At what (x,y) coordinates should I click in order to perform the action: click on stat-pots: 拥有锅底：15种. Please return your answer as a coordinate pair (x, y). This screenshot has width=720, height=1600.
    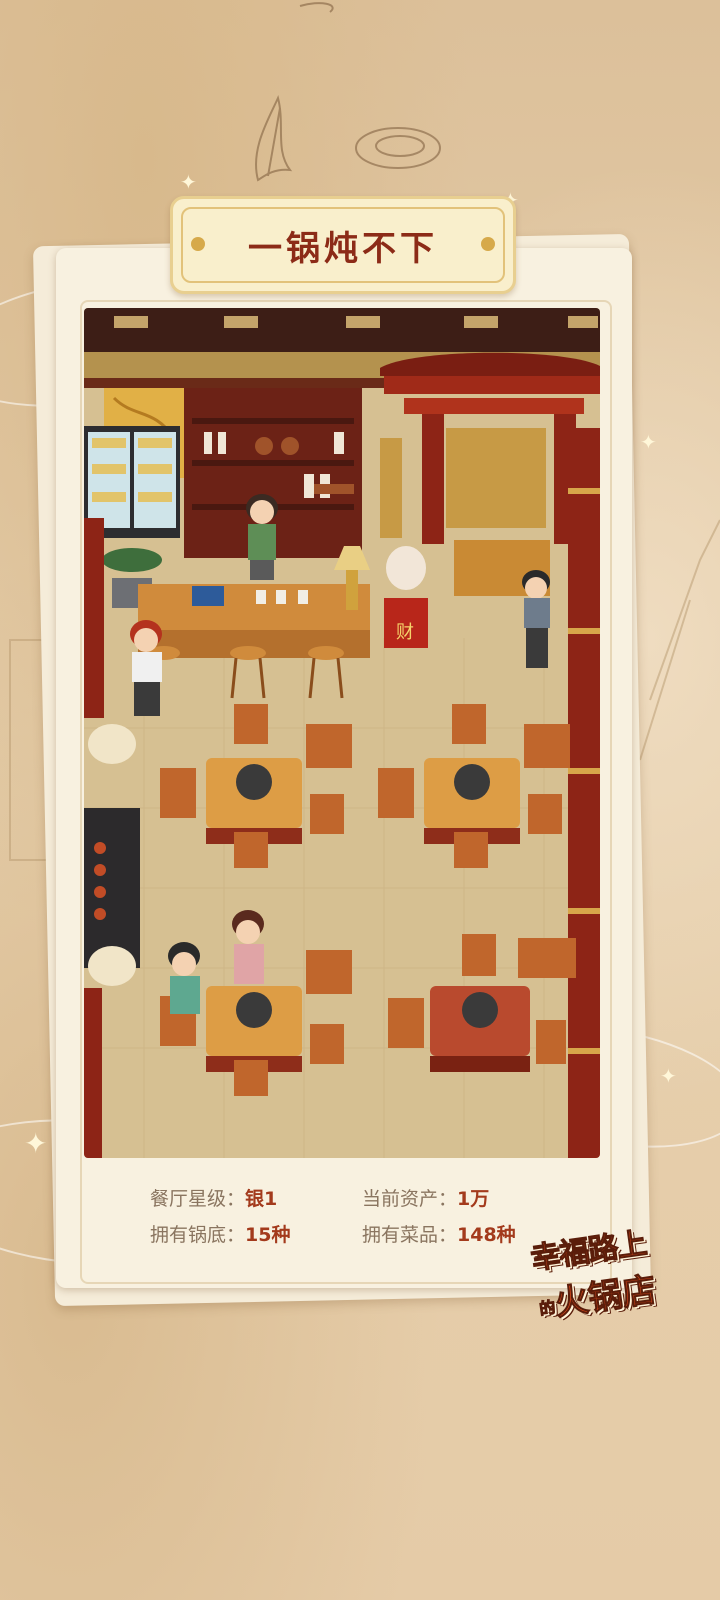
    Looking at the image, I should click on (220, 1233).